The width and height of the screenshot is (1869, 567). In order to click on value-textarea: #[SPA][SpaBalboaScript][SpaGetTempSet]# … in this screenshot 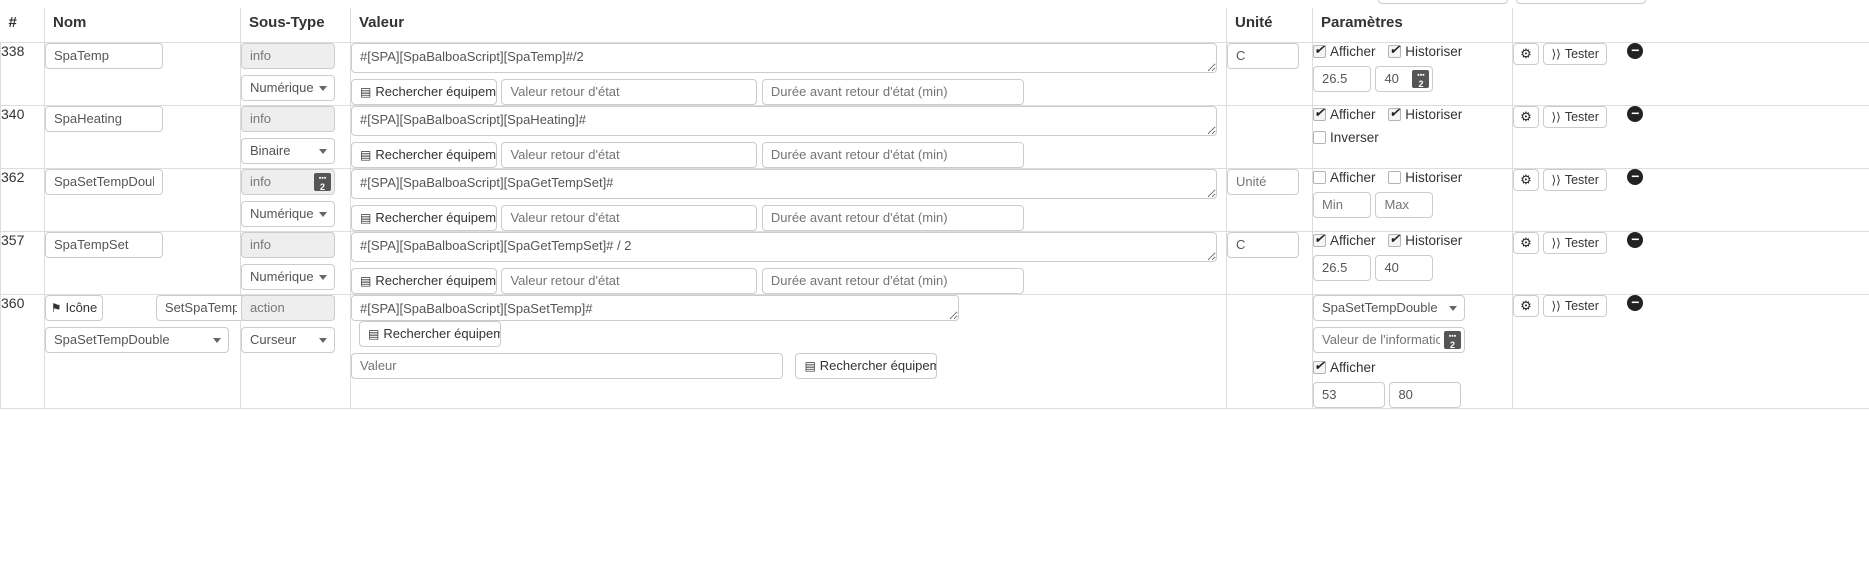, I will do `click(784, 246)`.